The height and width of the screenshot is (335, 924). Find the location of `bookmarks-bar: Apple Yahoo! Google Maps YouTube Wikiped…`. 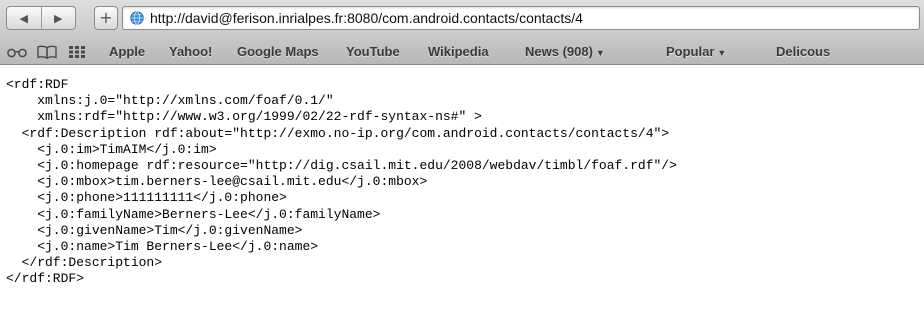

bookmarks-bar: Apple Yahoo! Google Maps YouTube Wikiped… is located at coordinates (462, 52).